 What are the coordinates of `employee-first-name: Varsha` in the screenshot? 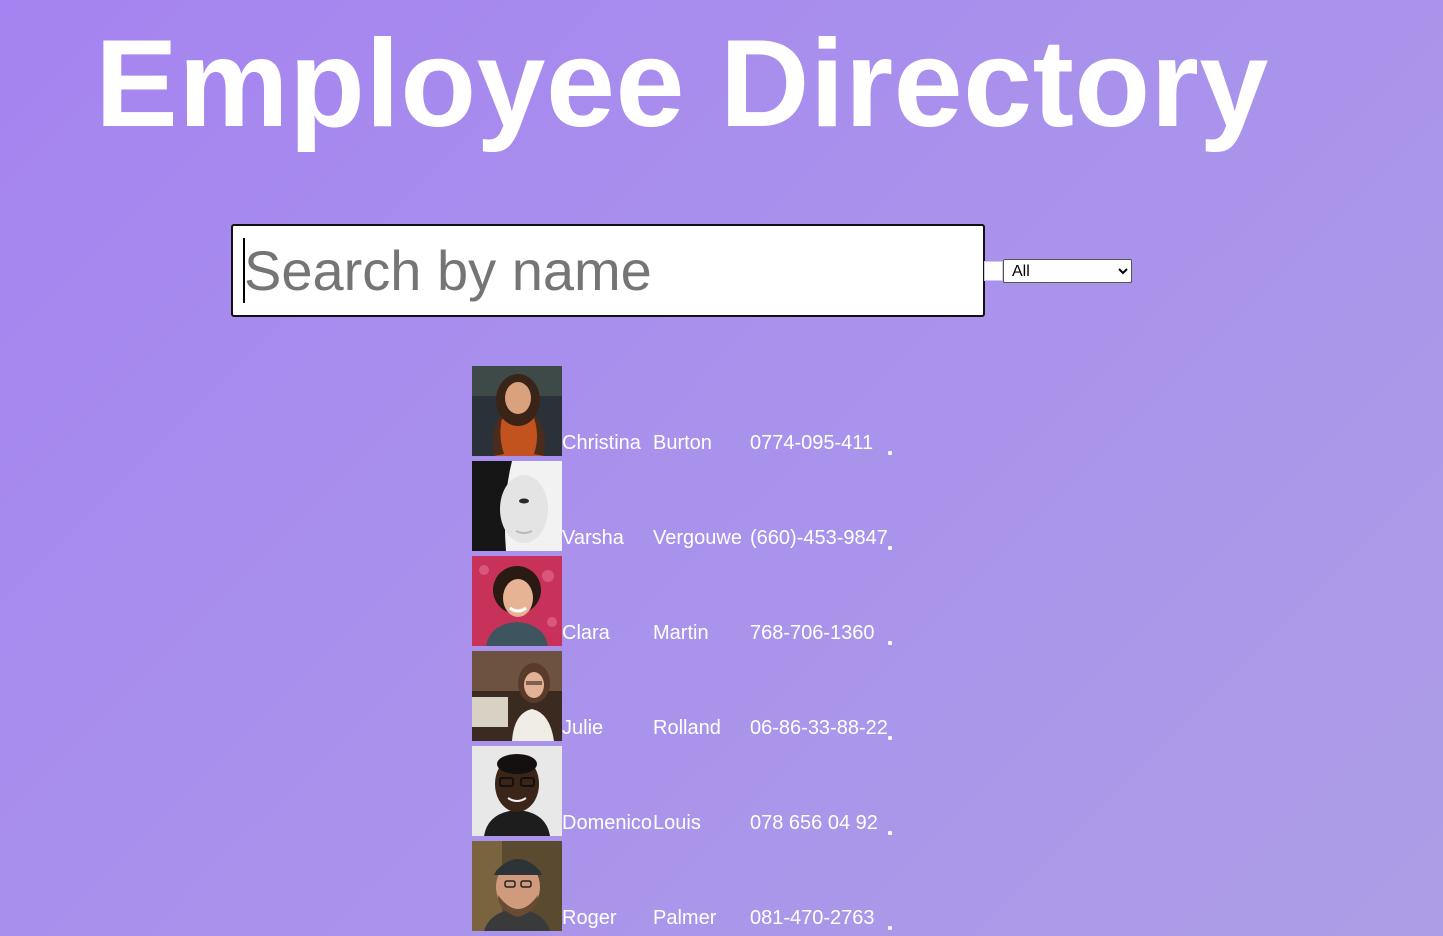 It's located at (593, 538).